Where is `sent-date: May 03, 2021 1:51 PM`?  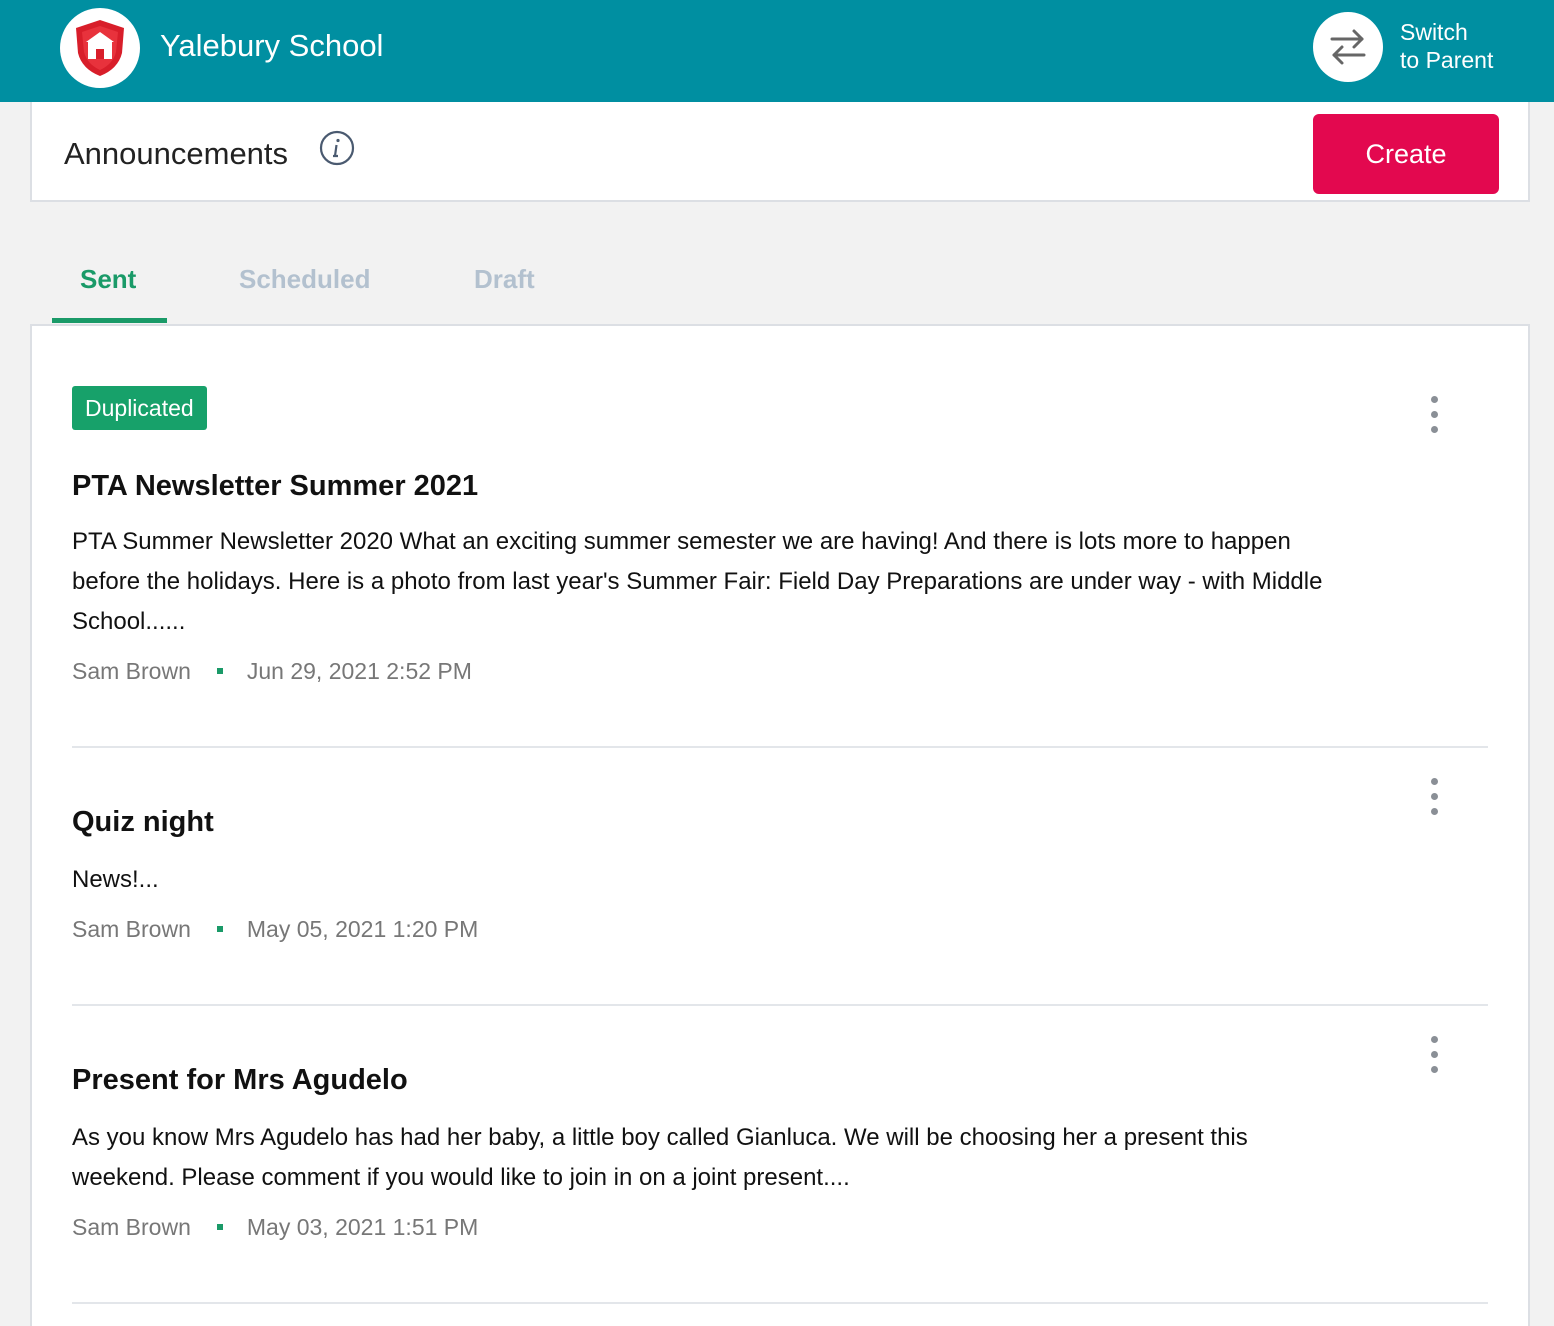
sent-date: May 03, 2021 1:51 PM is located at coordinates (362, 1227).